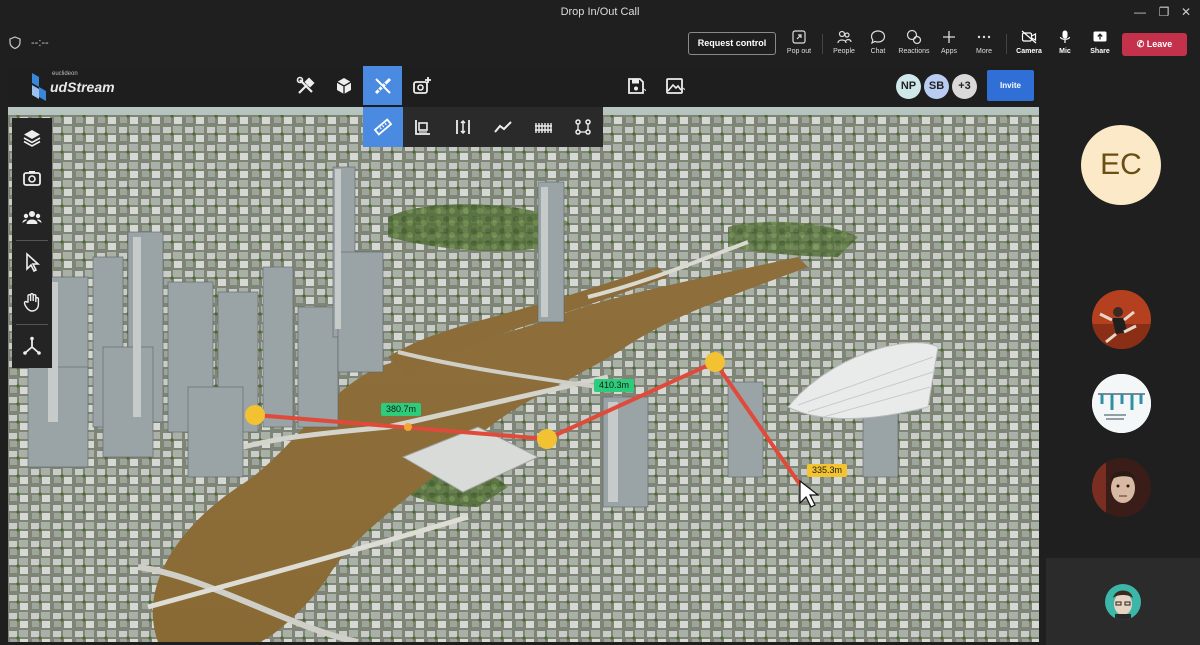  I want to click on reactions-button: Reactions, so click(914, 44).